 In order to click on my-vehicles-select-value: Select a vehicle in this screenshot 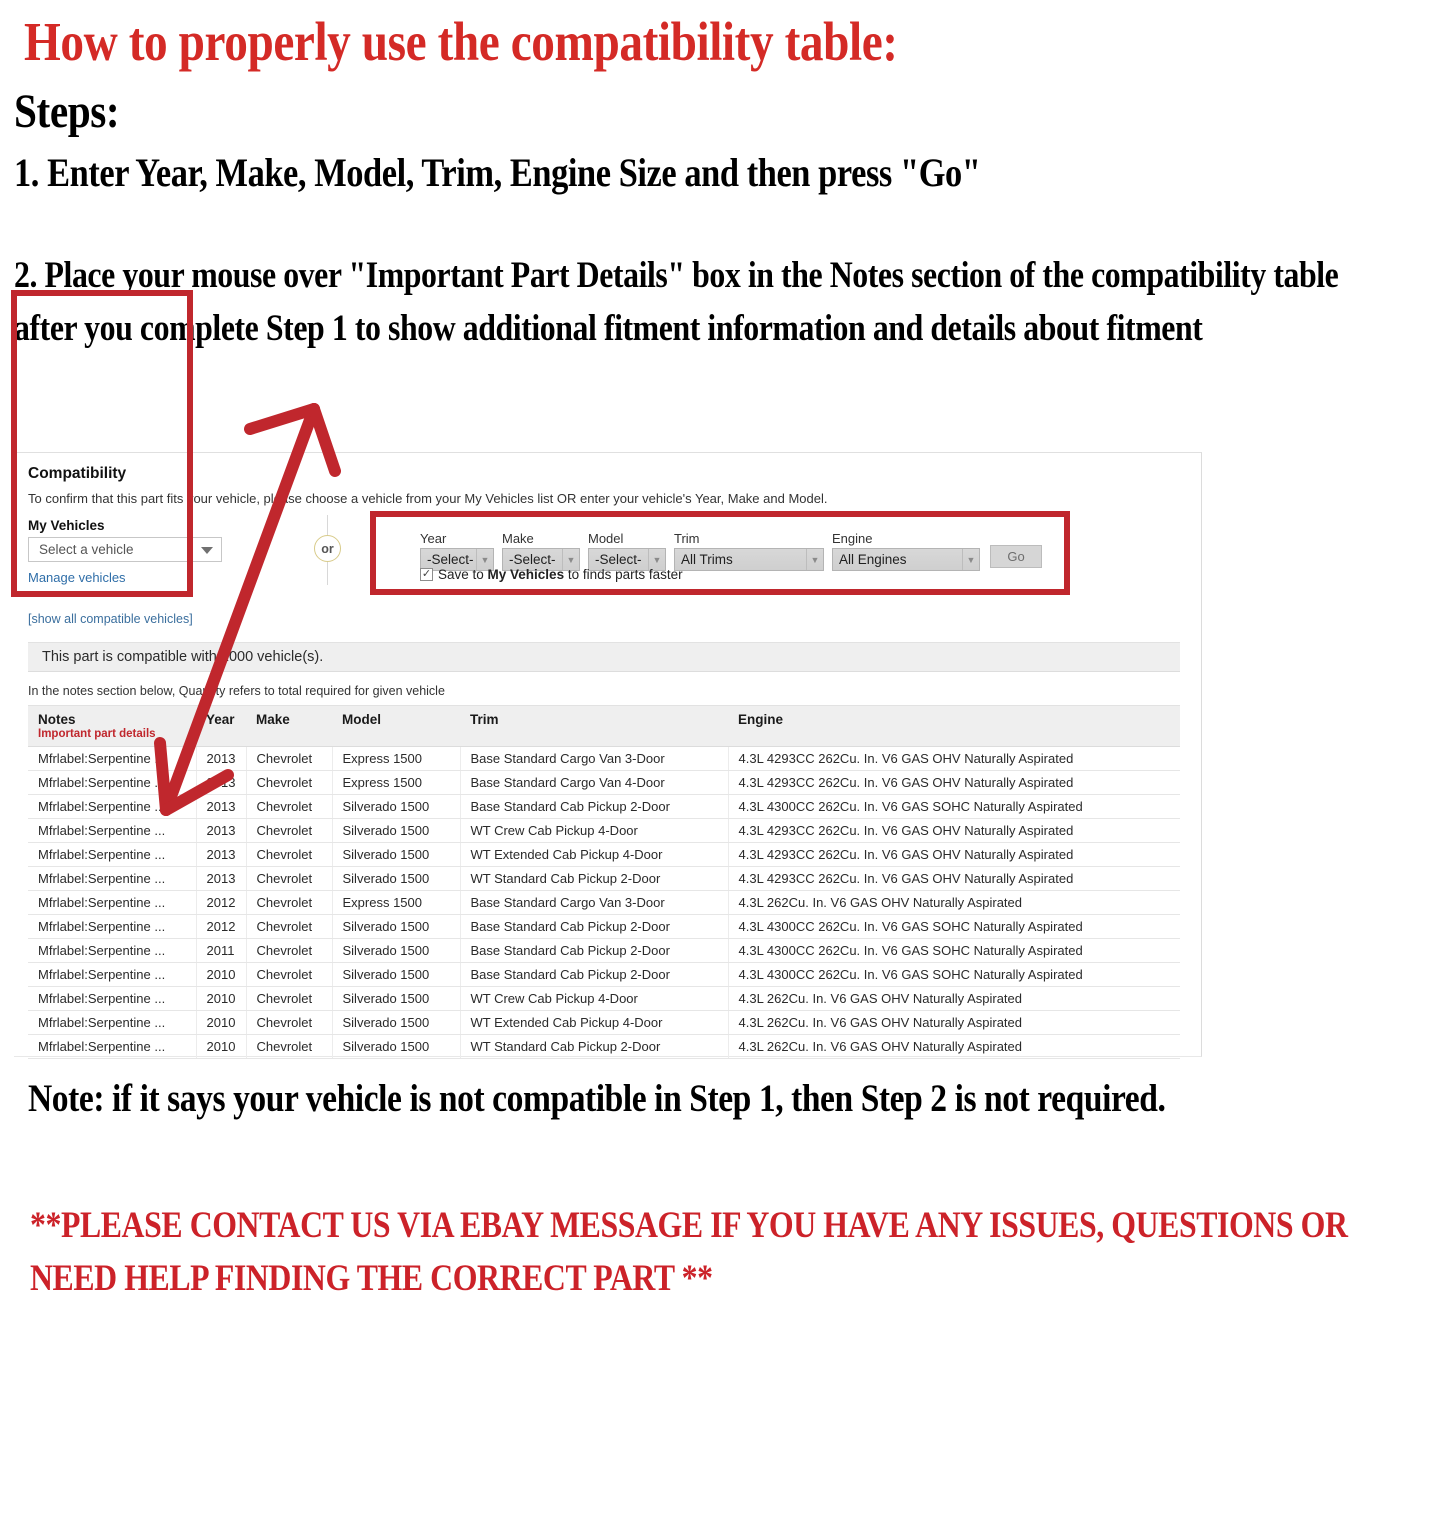, I will do `click(86, 549)`.